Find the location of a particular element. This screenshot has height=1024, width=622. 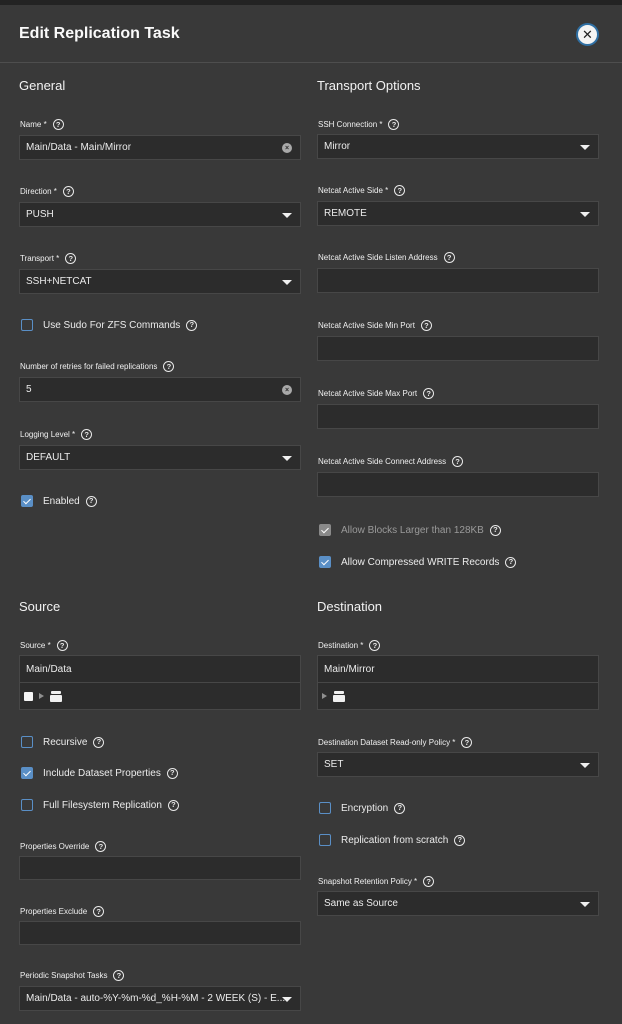

connect-address-input is located at coordinates (458, 484).